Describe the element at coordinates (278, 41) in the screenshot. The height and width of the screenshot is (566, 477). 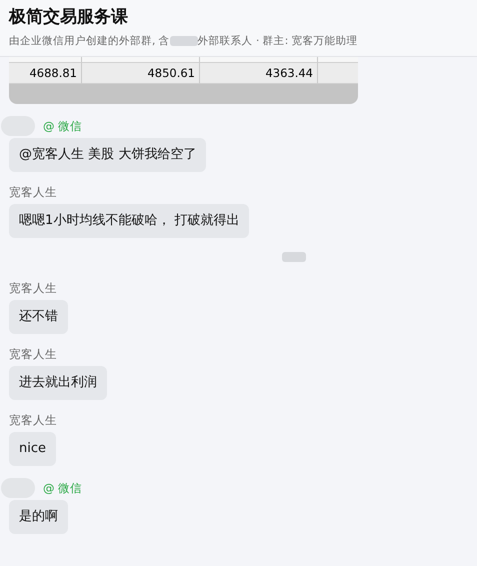
I see `group-info: 外部联系人 · 群主: 宽客万能助理` at that location.